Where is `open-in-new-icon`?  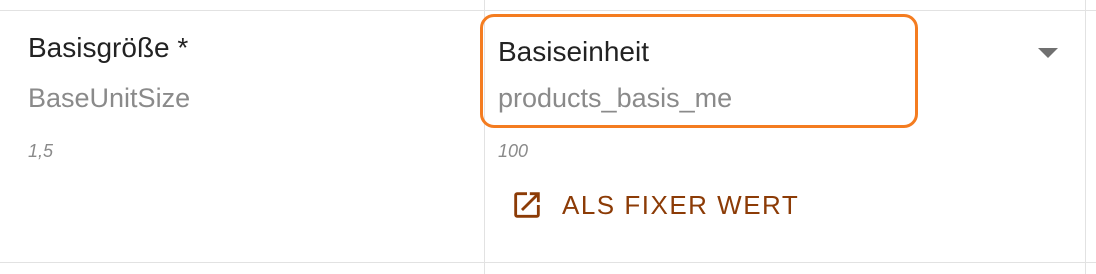 open-in-new-icon is located at coordinates (527, 205).